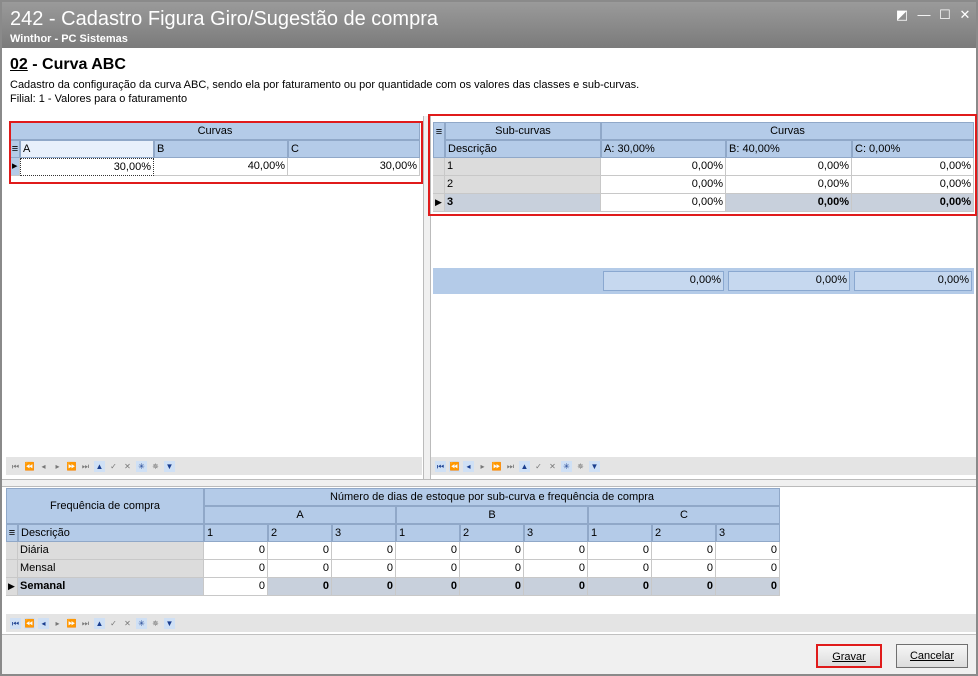  Describe the element at coordinates (702, 165) in the screenshot. I see `subcurvas-highlight` at that location.